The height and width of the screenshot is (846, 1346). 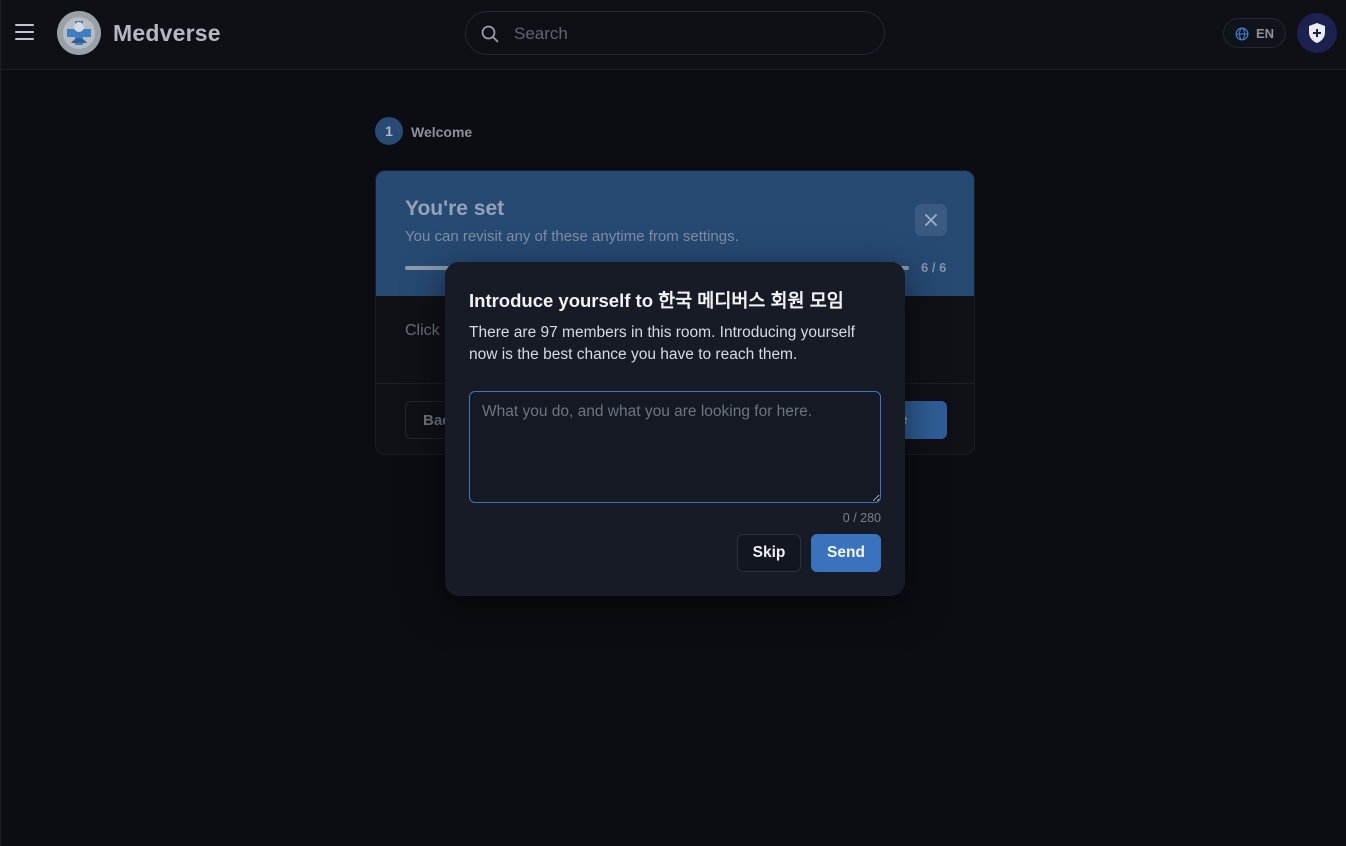 What do you see at coordinates (1265, 33) in the screenshot?
I see `language-code: EN` at bounding box center [1265, 33].